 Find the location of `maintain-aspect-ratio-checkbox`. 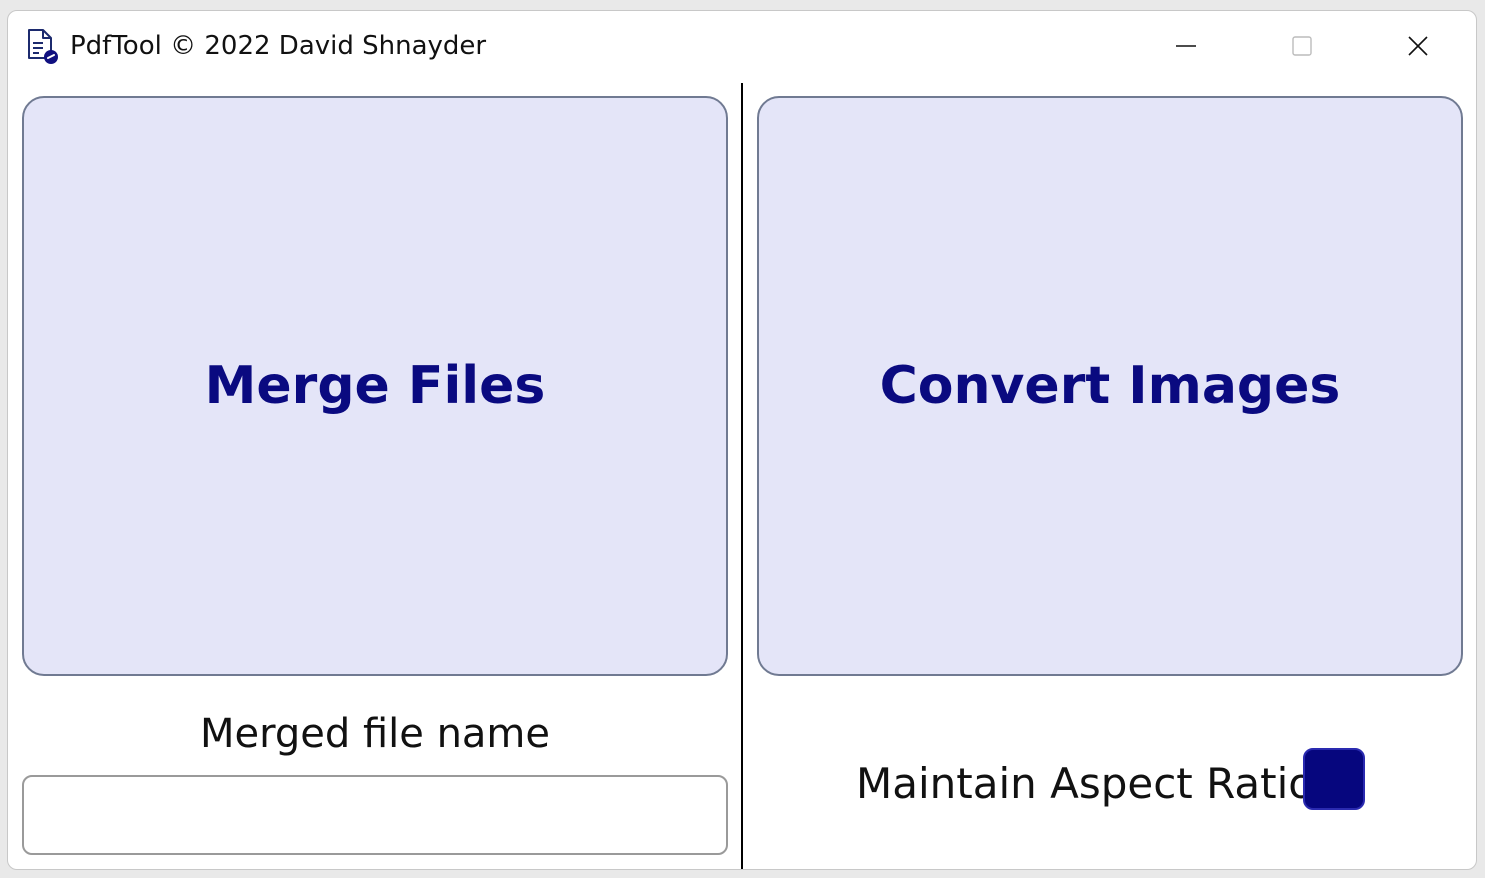

maintain-aspect-ratio-checkbox is located at coordinates (1334, 779).